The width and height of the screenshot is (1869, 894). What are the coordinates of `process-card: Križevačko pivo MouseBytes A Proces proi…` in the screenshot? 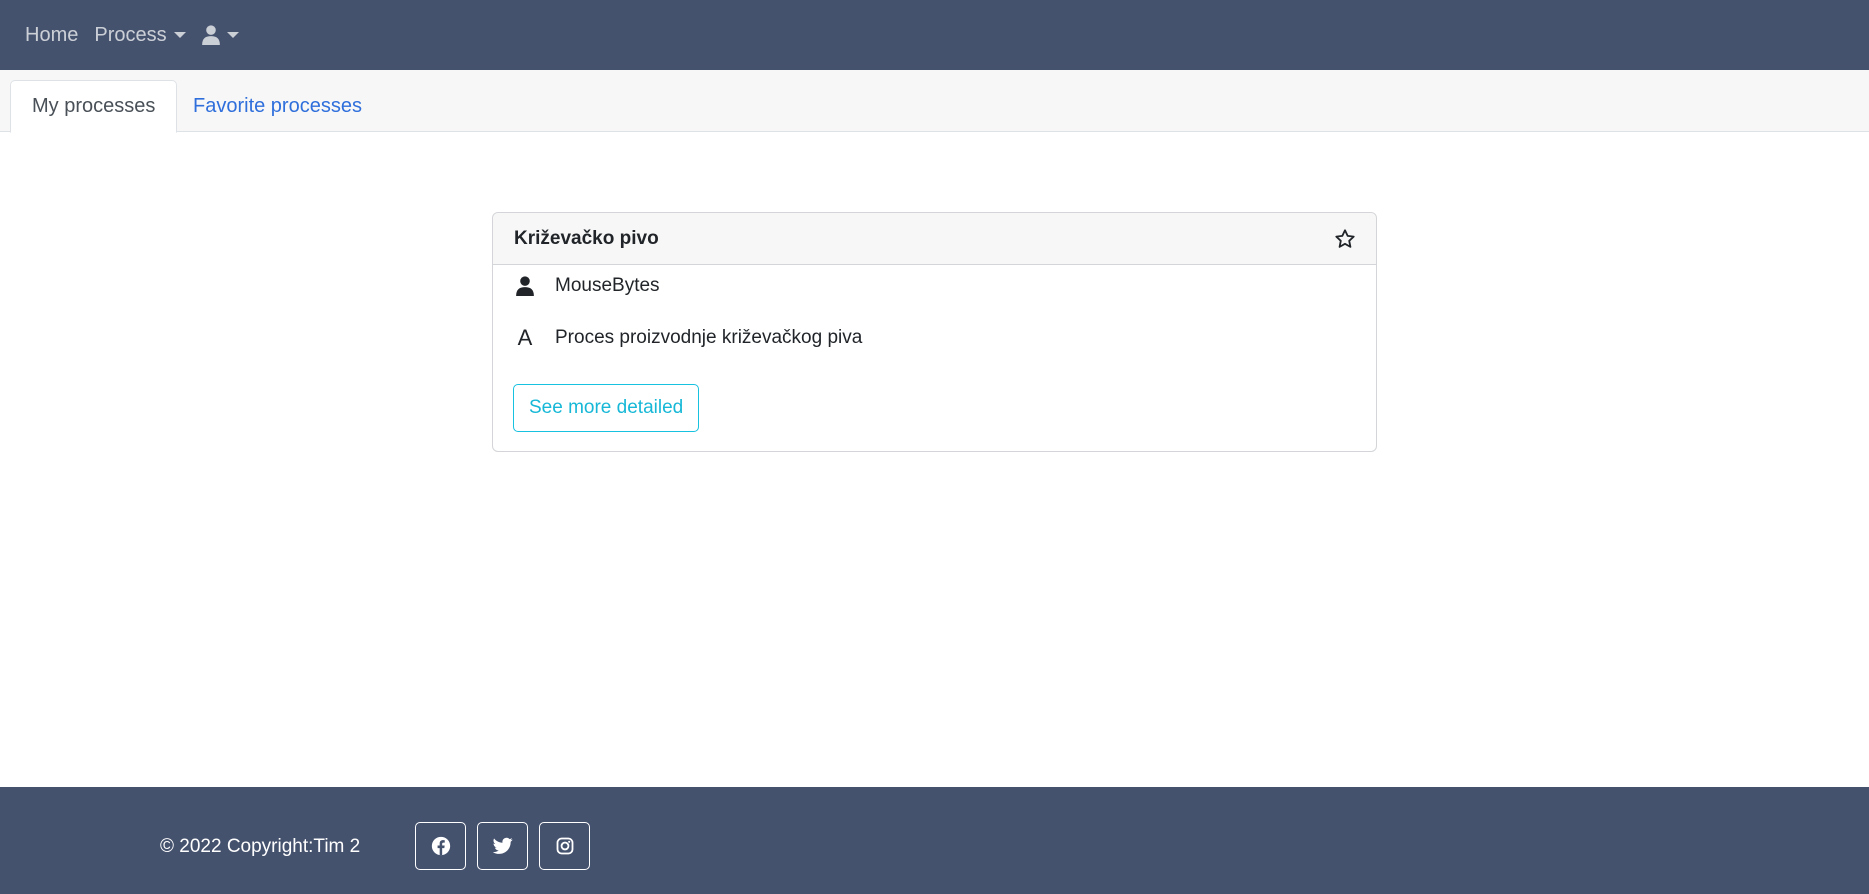 It's located at (934, 332).